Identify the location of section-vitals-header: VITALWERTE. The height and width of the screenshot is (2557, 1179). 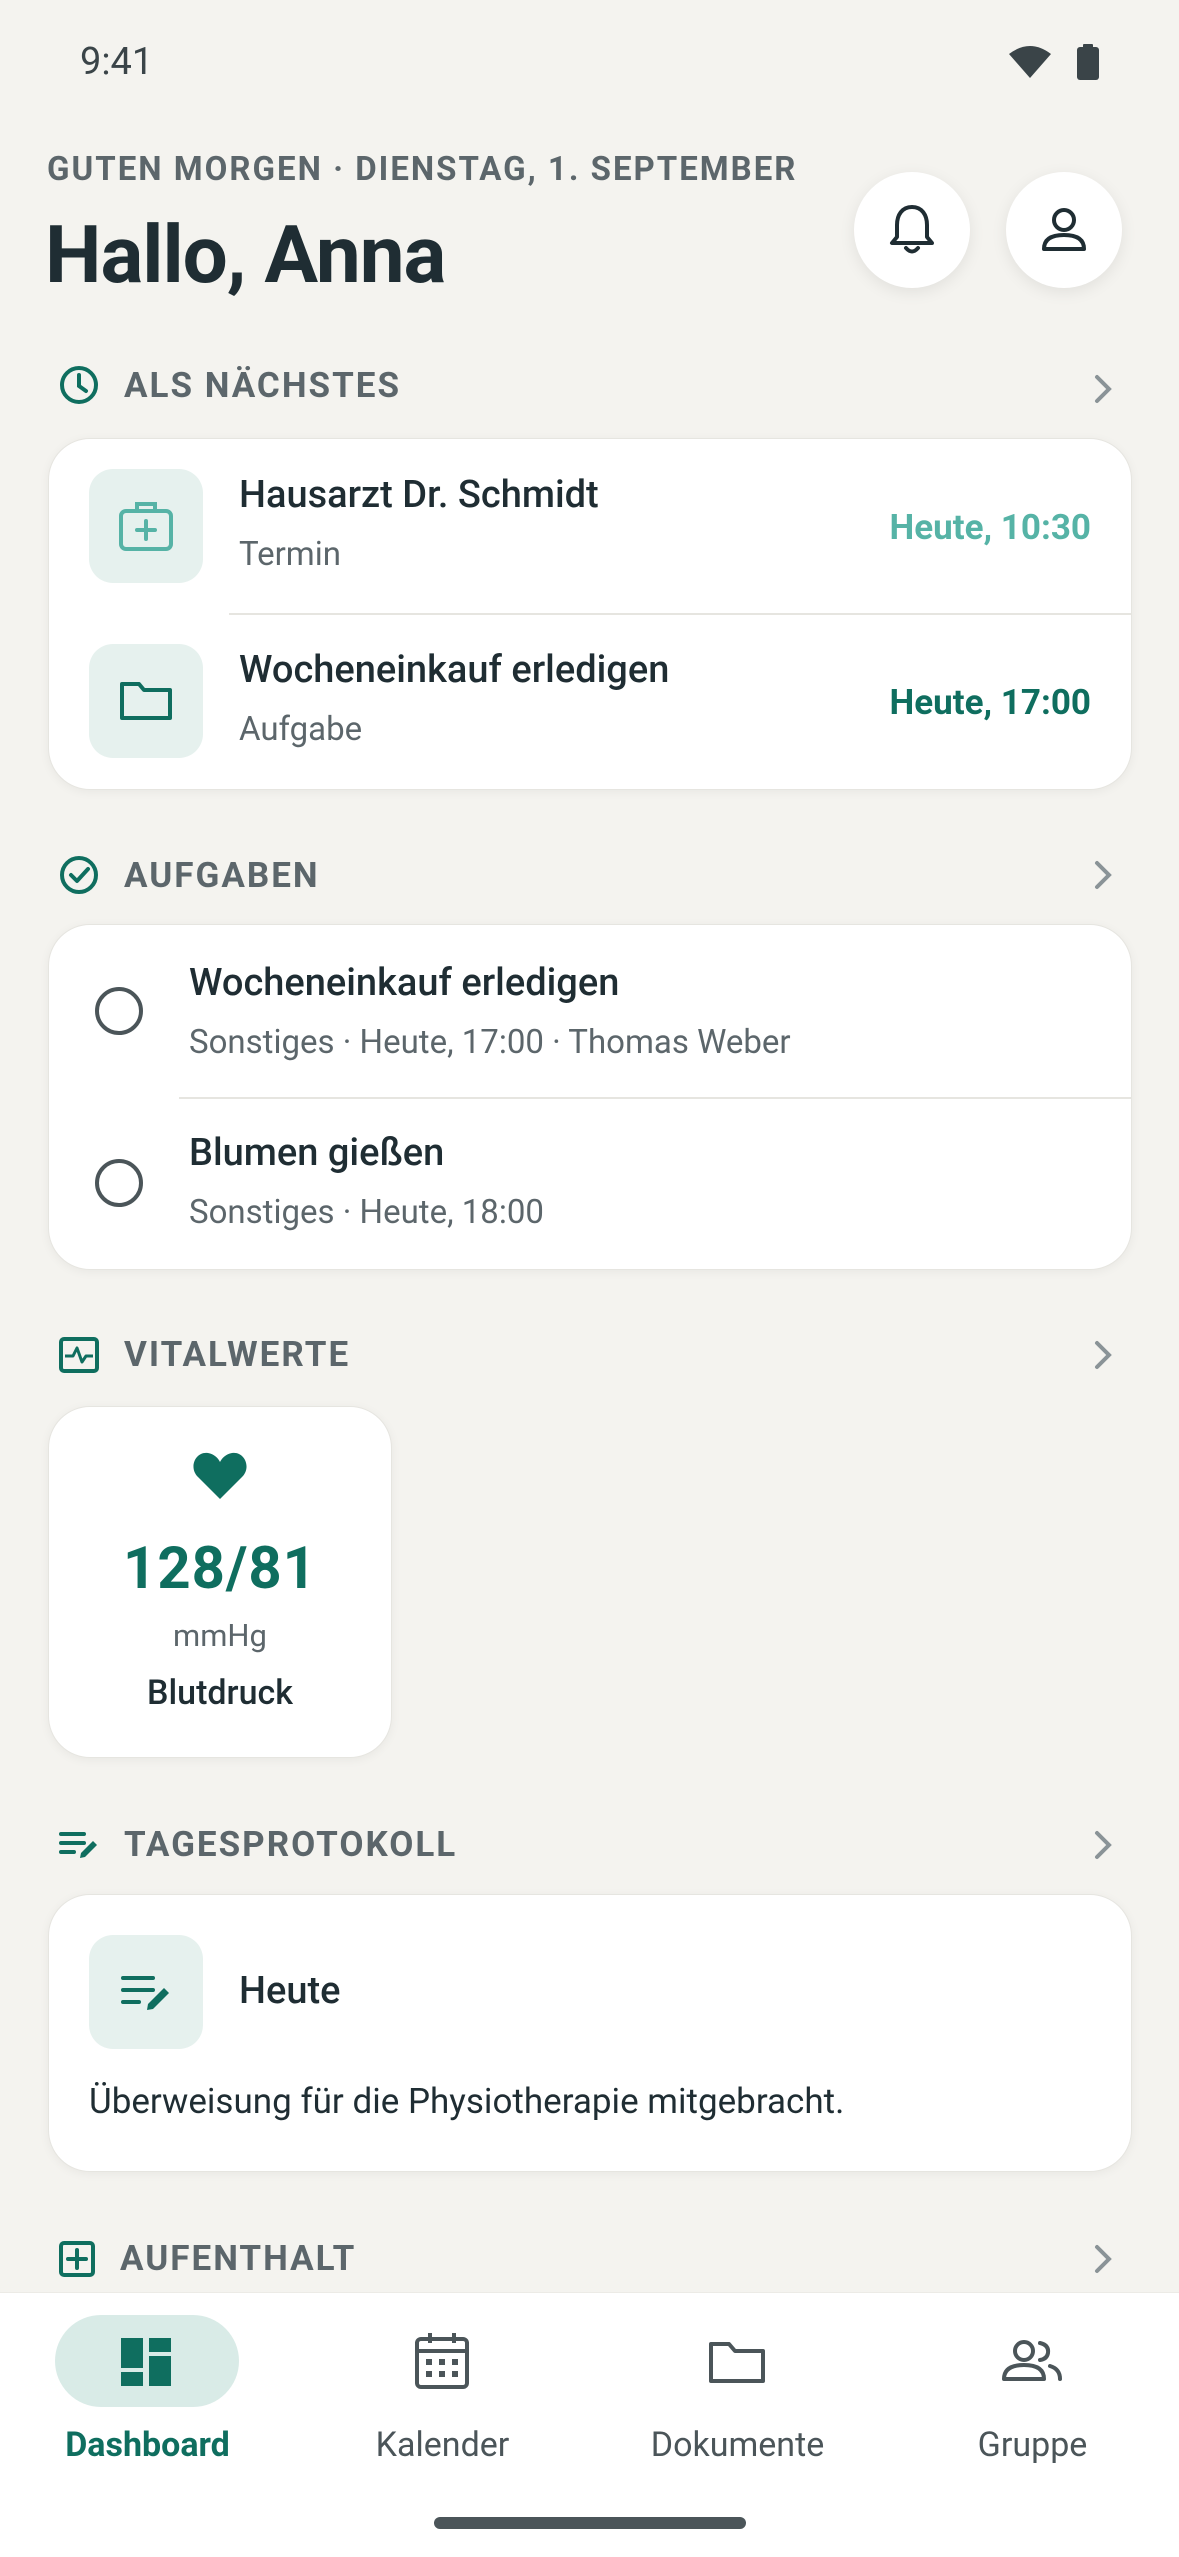
(204, 1354).